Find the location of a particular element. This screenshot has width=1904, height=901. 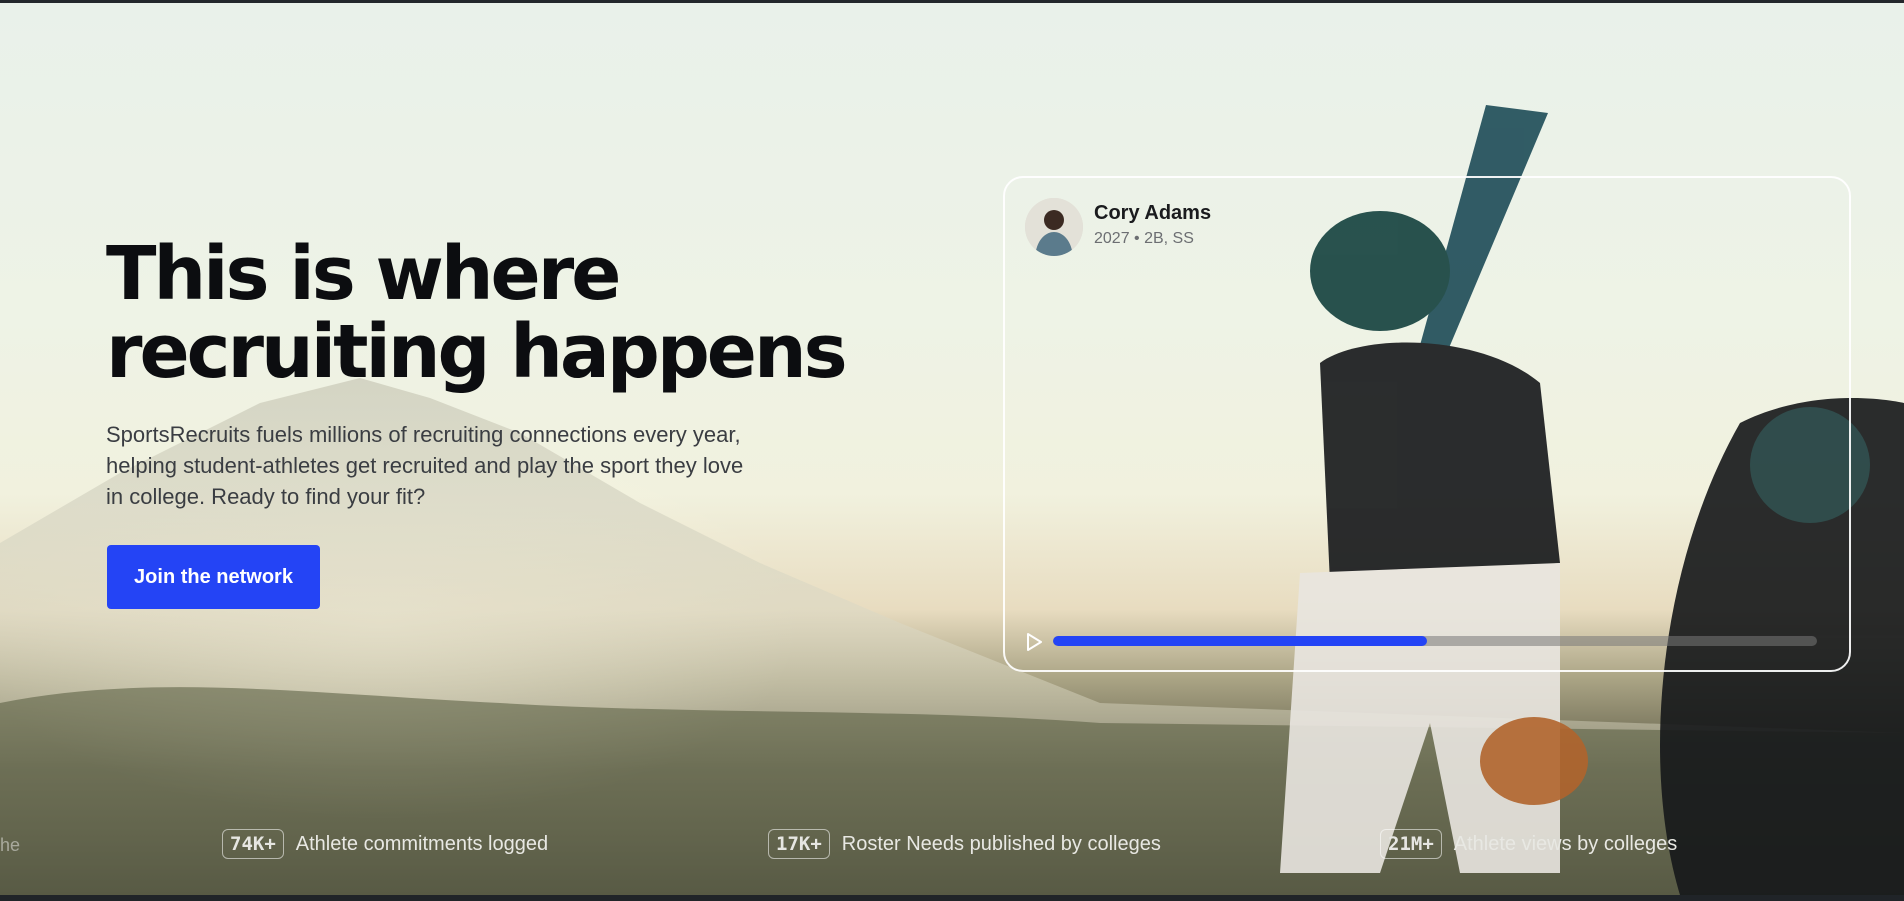

stat-value: 21M+ is located at coordinates (1411, 844).